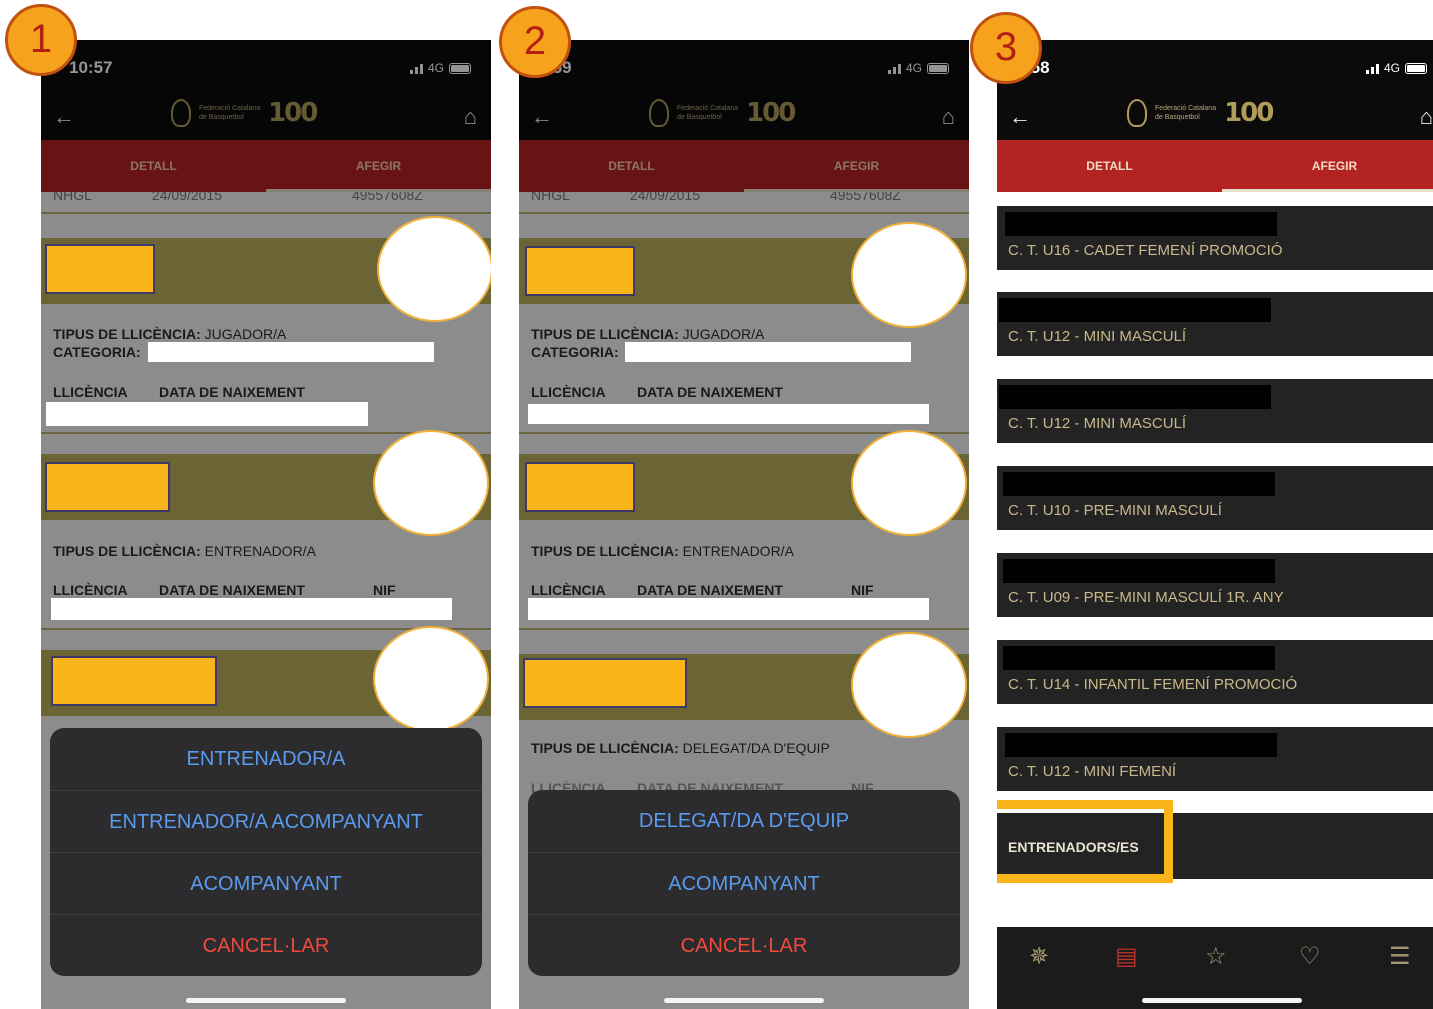  Describe the element at coordinates (1126, 956) in the screenshot. I see `license-card-icon: ▤` at that location.